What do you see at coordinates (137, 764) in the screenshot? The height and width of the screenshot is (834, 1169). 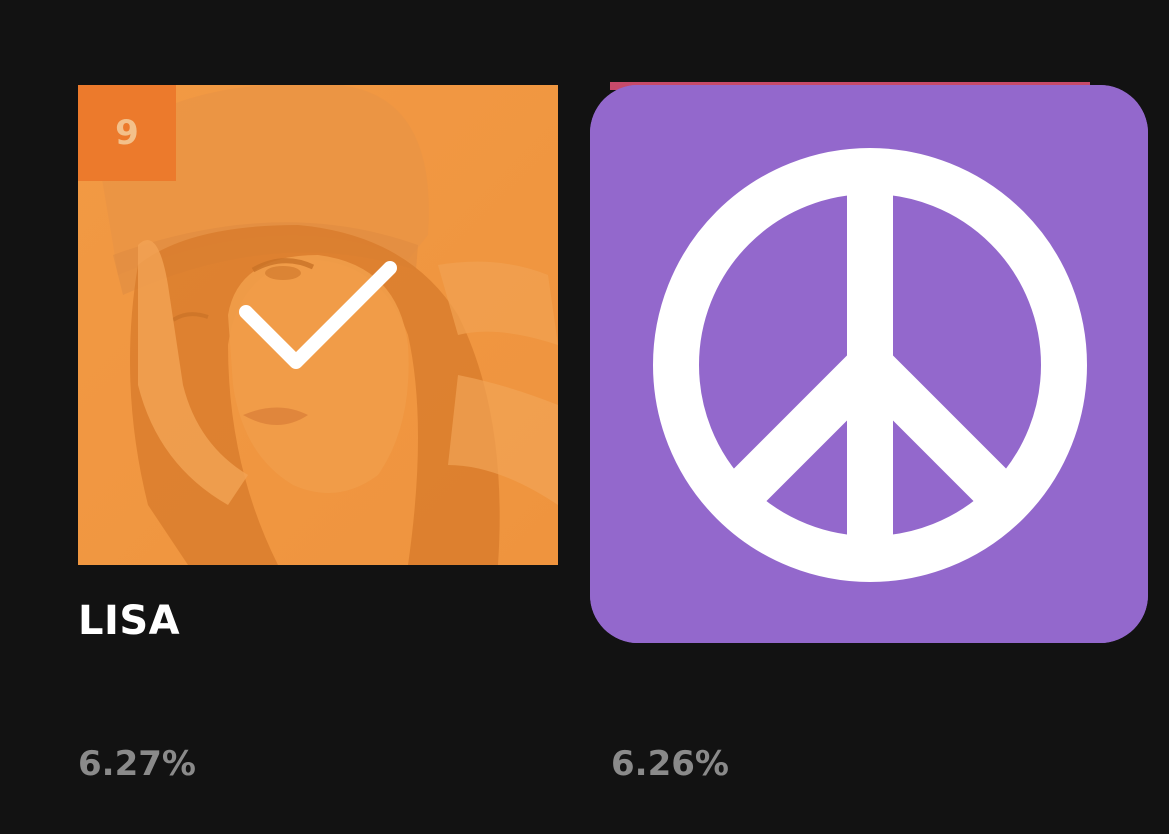 I see `vote-percentage: 6.27%` at bounding box center [137, 764].